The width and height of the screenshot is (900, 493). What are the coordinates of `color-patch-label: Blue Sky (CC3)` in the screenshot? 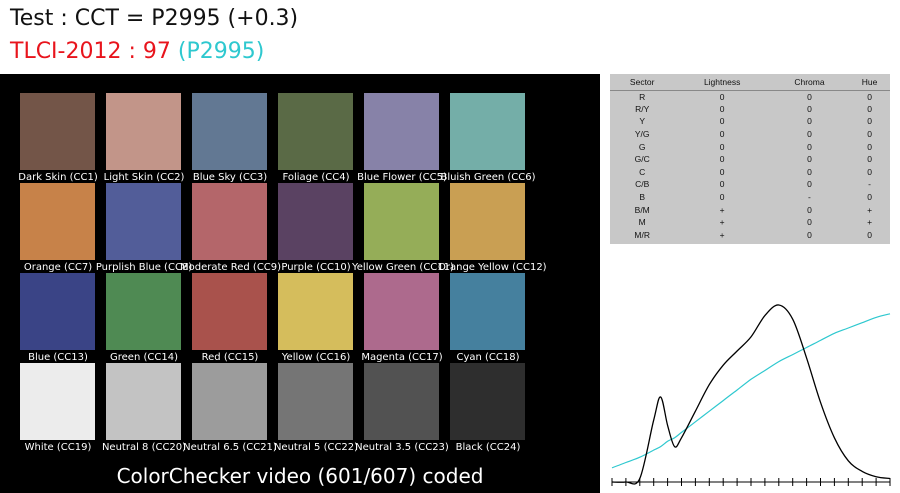 It's located at (230, 177).